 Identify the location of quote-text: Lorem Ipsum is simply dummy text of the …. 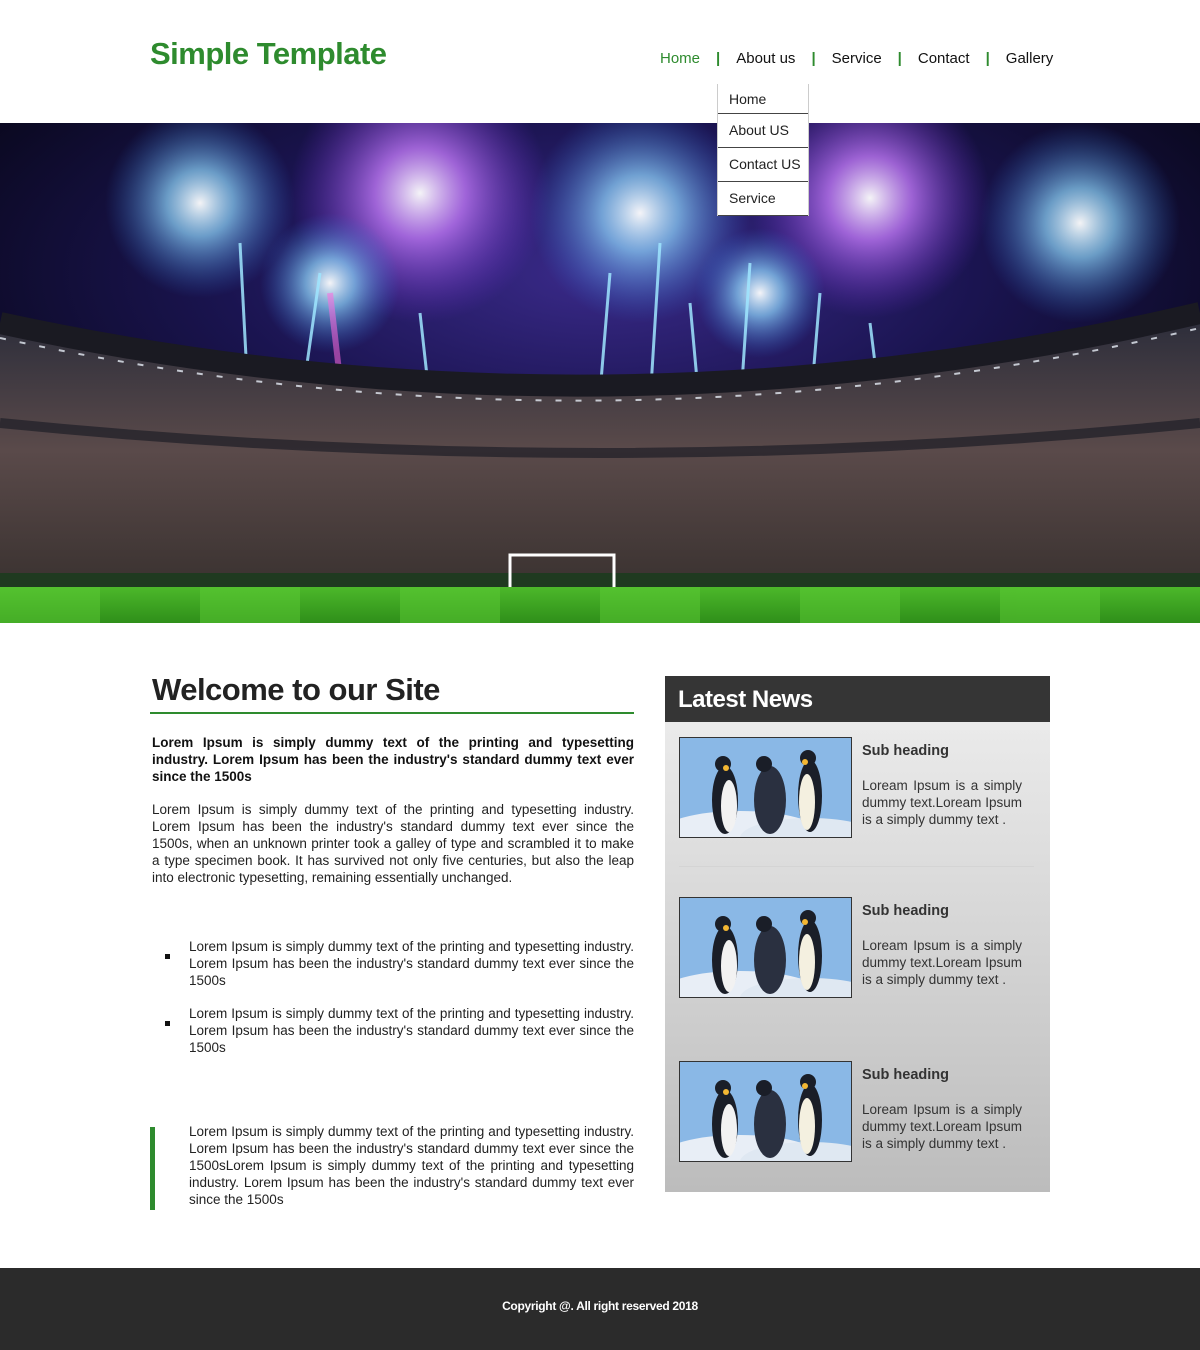
(411, 1165).